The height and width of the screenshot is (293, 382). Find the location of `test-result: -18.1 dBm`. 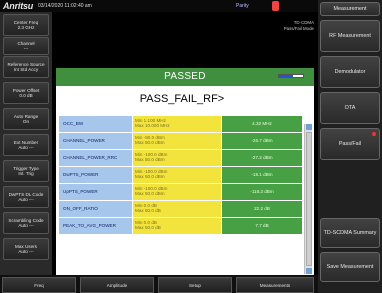

test-result: -18.1 dBm is located at coordinates (262, 175).